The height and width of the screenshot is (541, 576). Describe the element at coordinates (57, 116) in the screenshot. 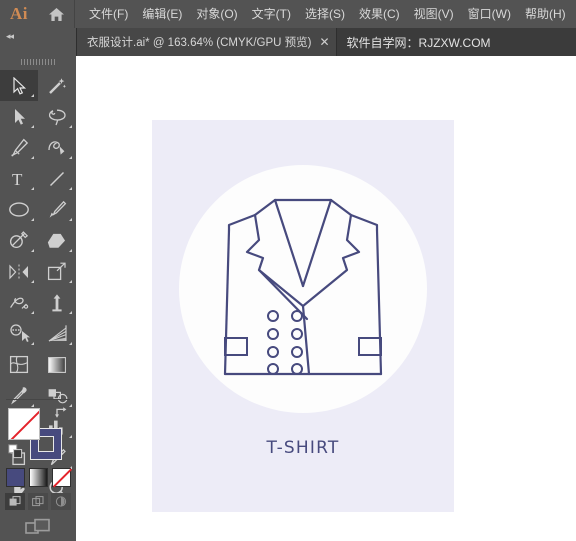

I see `lasso-tool` at that location.